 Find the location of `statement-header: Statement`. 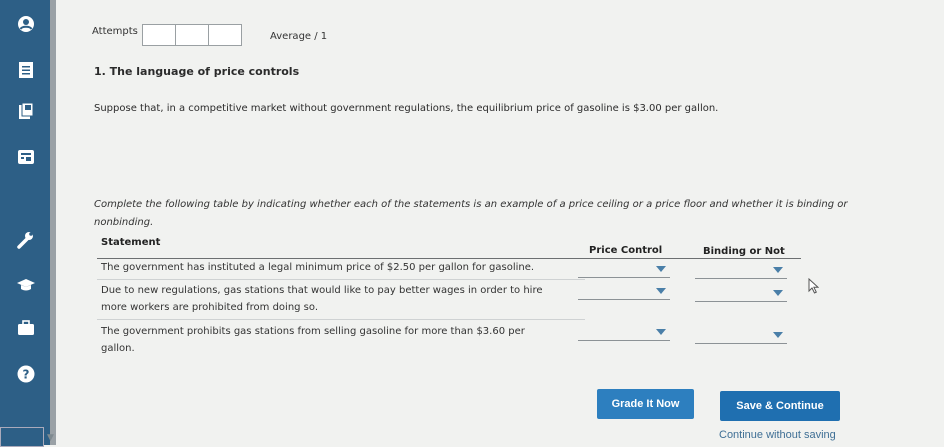

statement-header: Statement is located at coordinates (131, 242).